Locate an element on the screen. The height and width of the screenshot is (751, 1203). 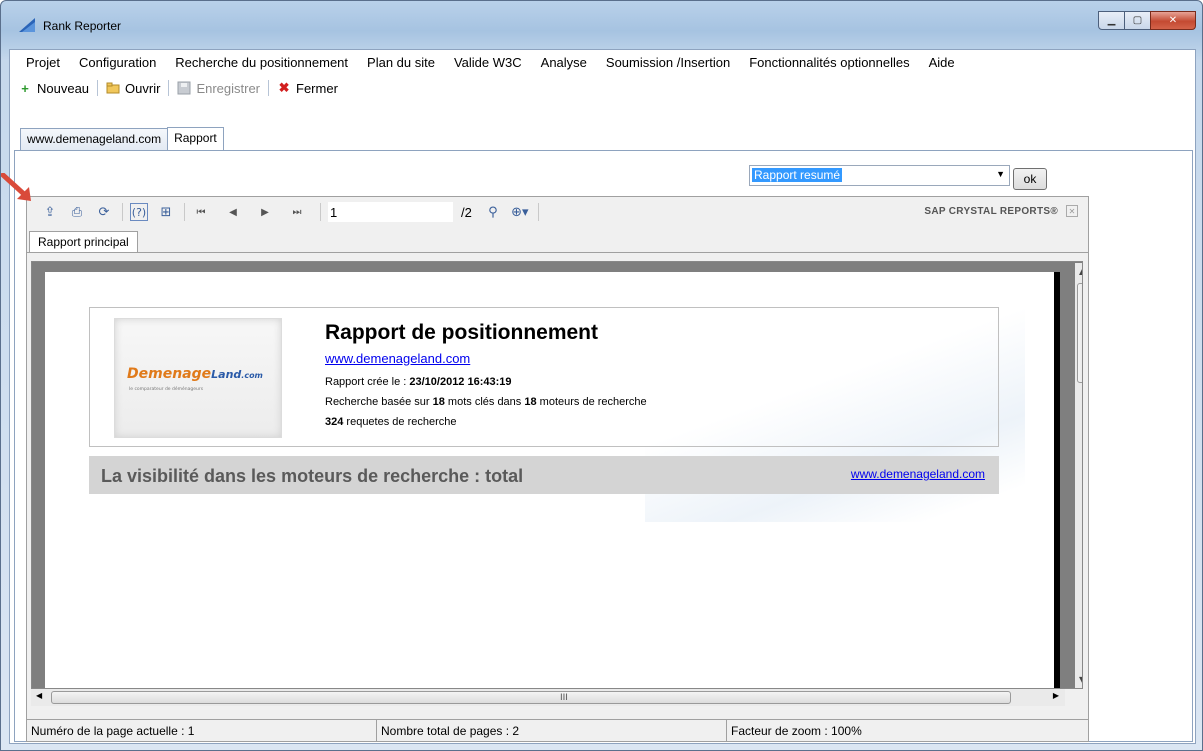
search-prefix: Recherche basée sur is located at coordinates (379, 402).